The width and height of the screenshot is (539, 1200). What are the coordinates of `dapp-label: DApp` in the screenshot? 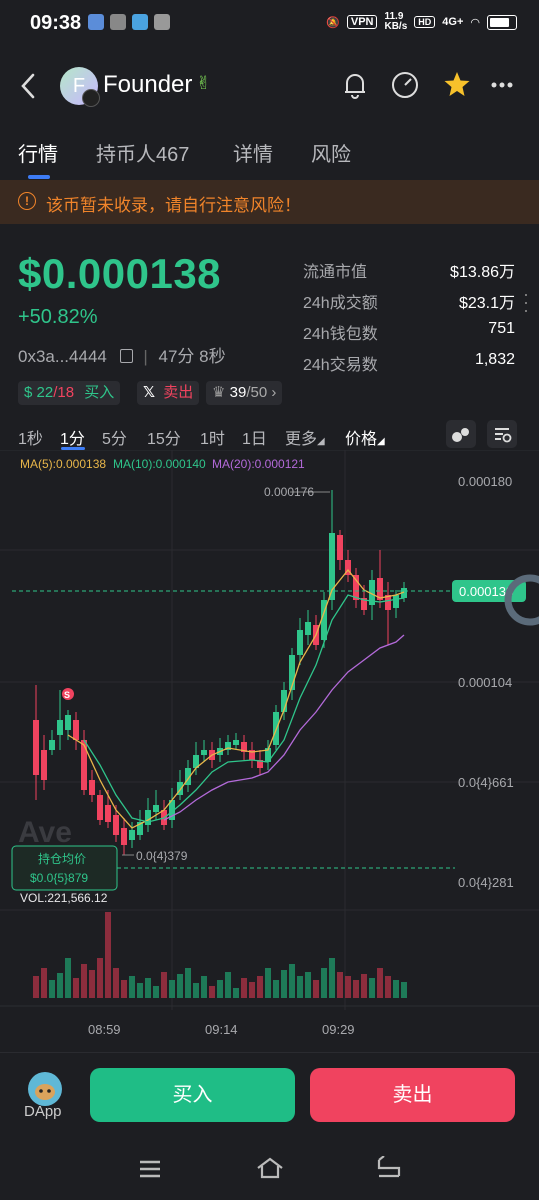 It's located at (43, 1111).